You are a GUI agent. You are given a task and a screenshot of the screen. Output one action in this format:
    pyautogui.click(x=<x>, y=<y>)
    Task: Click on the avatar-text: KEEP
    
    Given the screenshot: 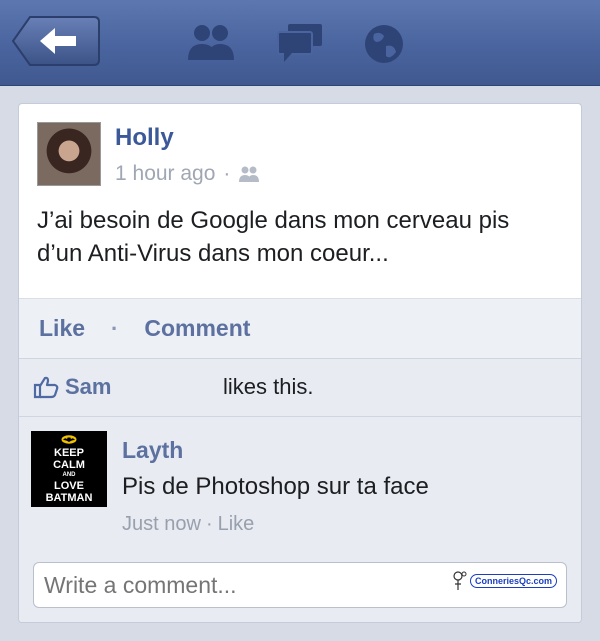 What is the action you would take?
    pyautogui.click(x=69, y=453)
    